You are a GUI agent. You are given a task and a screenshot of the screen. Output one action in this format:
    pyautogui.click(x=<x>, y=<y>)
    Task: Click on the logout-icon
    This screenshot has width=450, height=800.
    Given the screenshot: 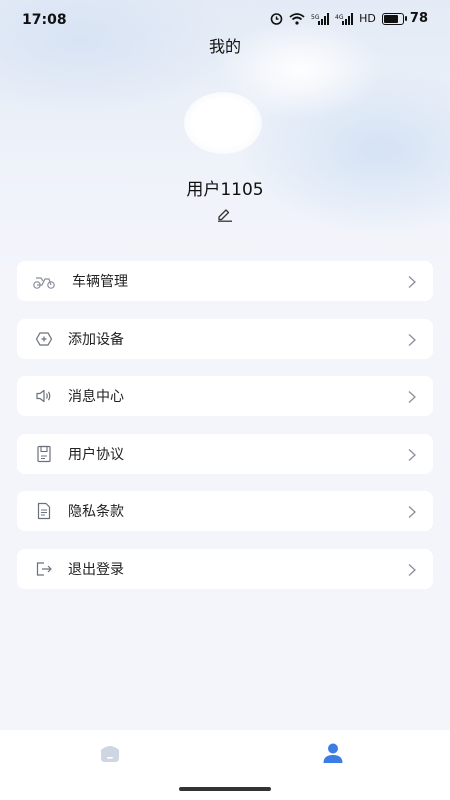 What is the action you would take?
    pyautogui.click(x=44, y=569)
    